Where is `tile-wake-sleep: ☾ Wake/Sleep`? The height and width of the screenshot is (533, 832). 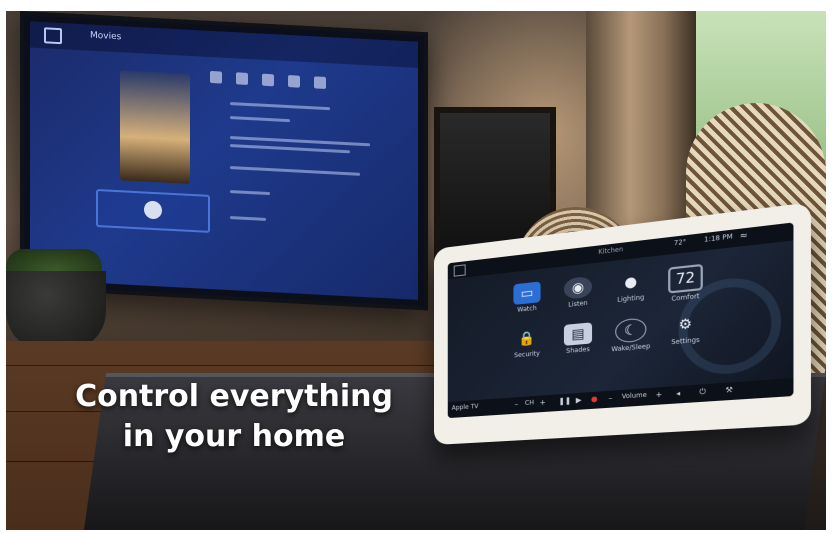
tile-wake-sleep: ☾ Wake/Sleep is located at coordinates (630, 334).